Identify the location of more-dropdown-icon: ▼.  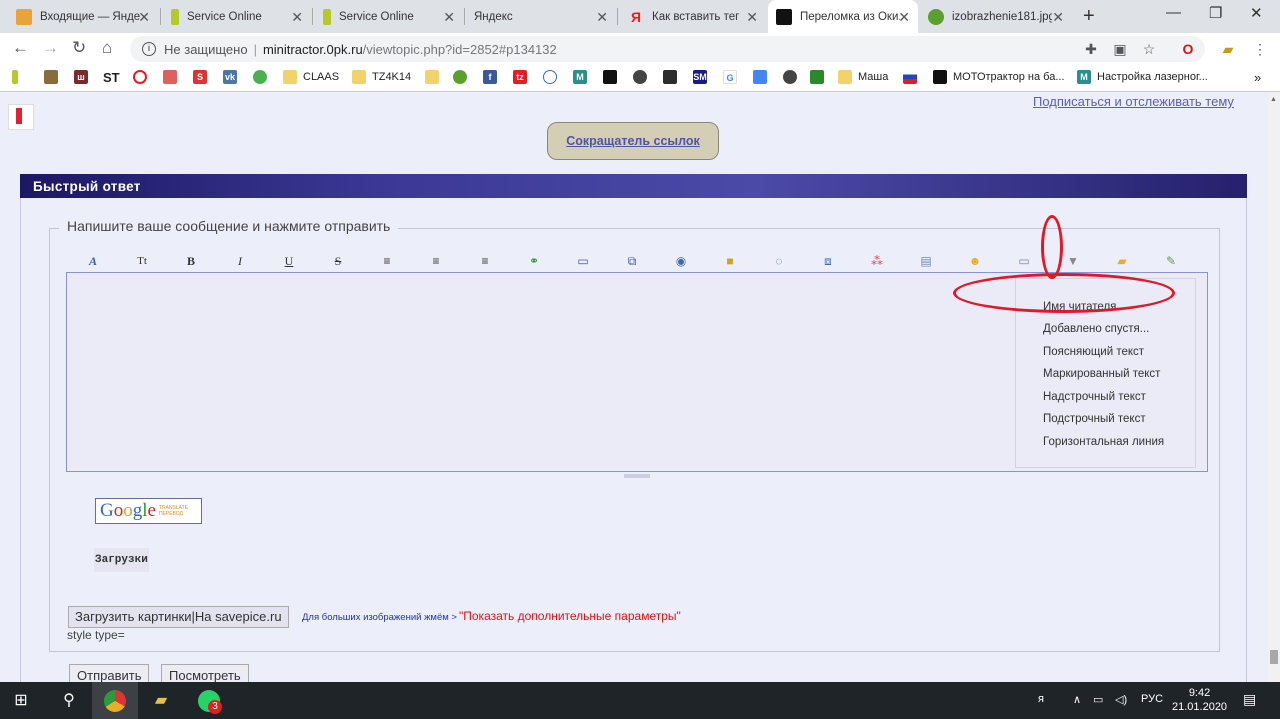
(1073, 261).